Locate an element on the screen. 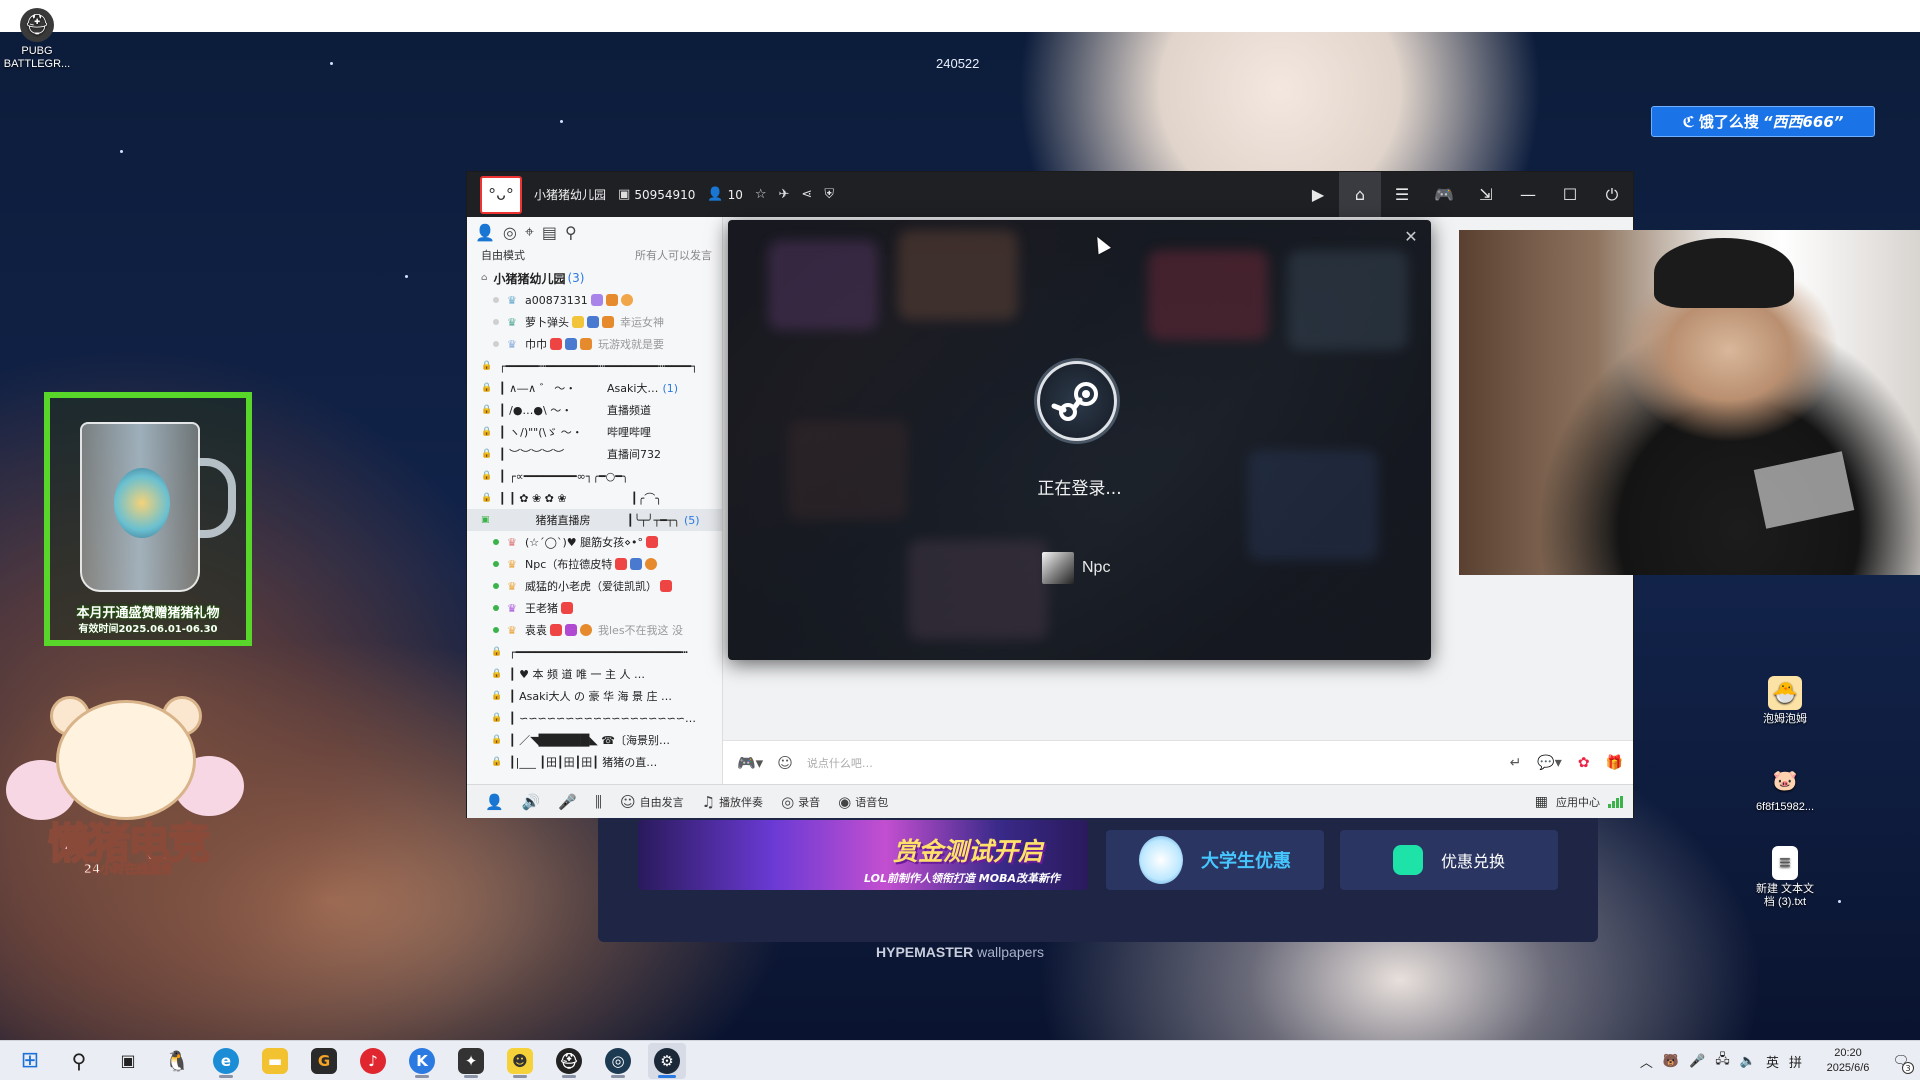  taskbar-kook: K is located at coordinates (422, 1061).